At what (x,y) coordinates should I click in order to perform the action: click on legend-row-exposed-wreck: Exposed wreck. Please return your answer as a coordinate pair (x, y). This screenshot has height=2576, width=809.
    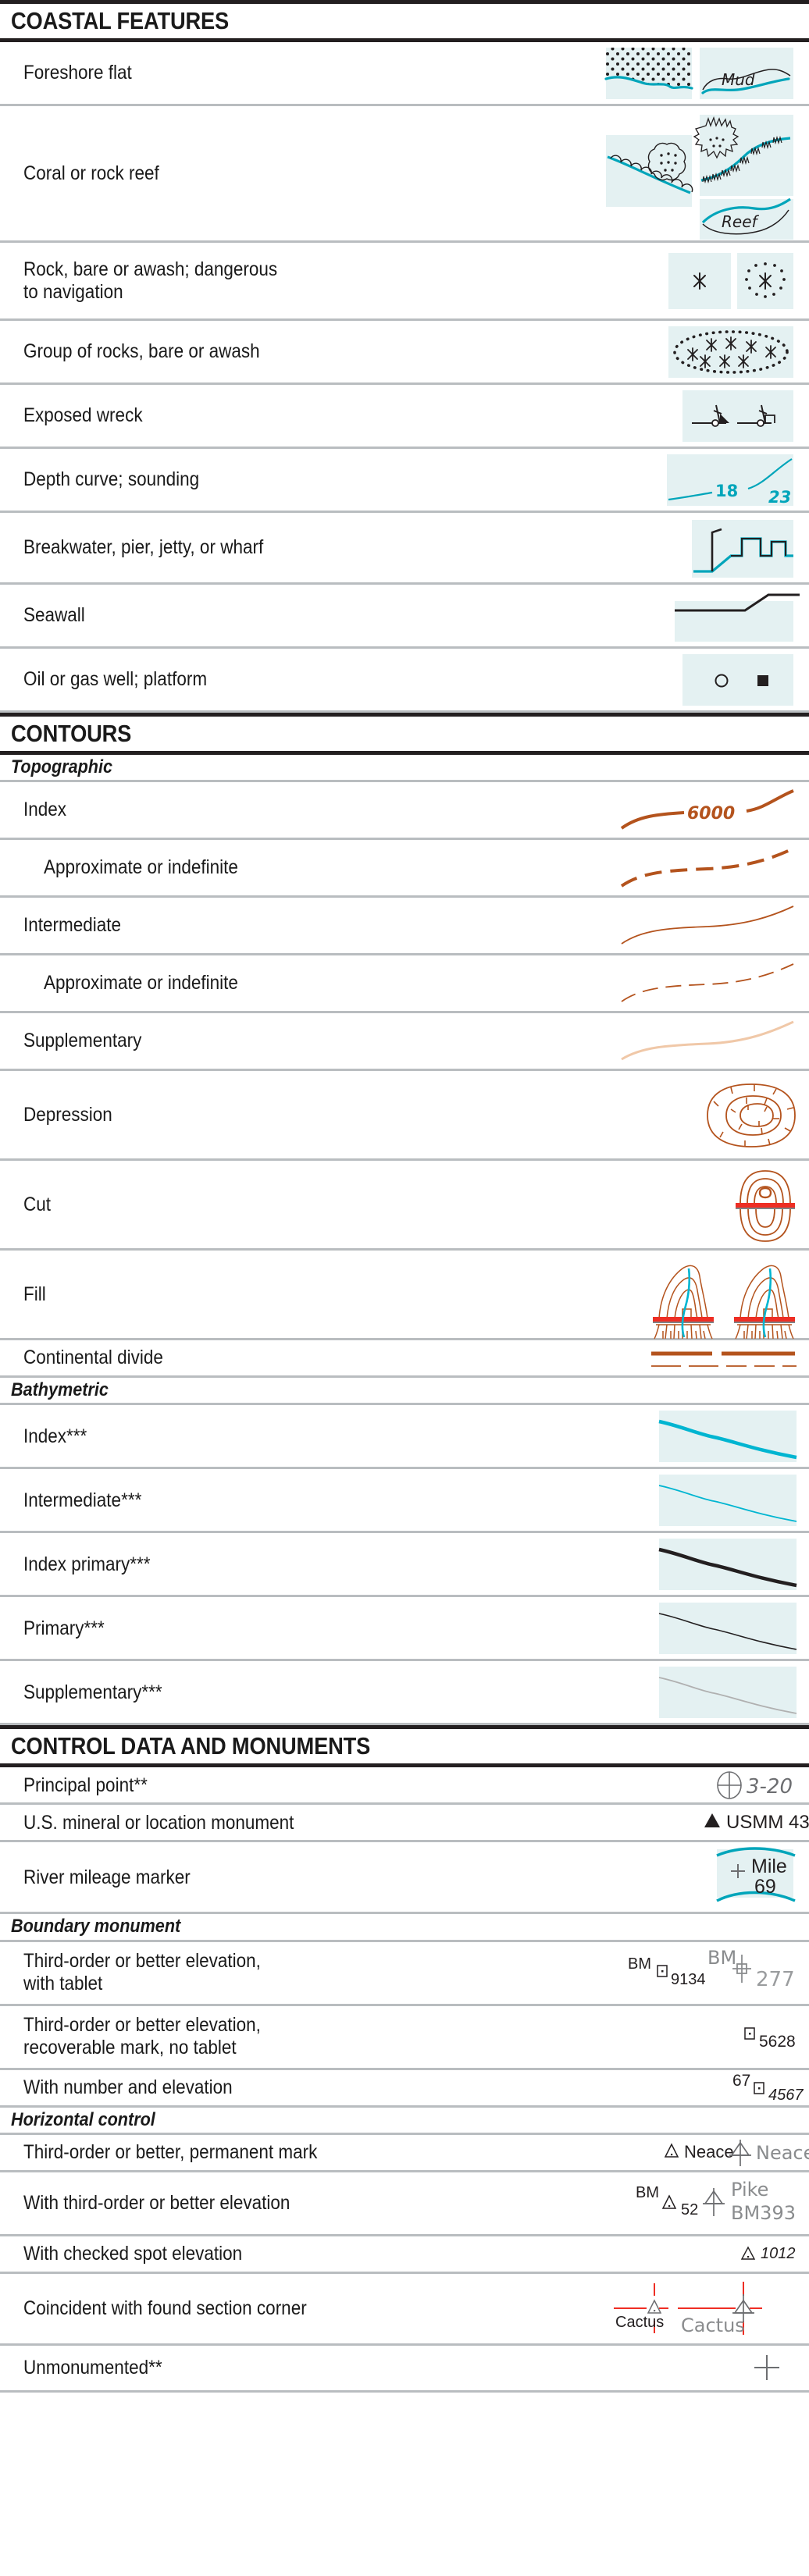
    Looking at the image, I should click on (404, 417).